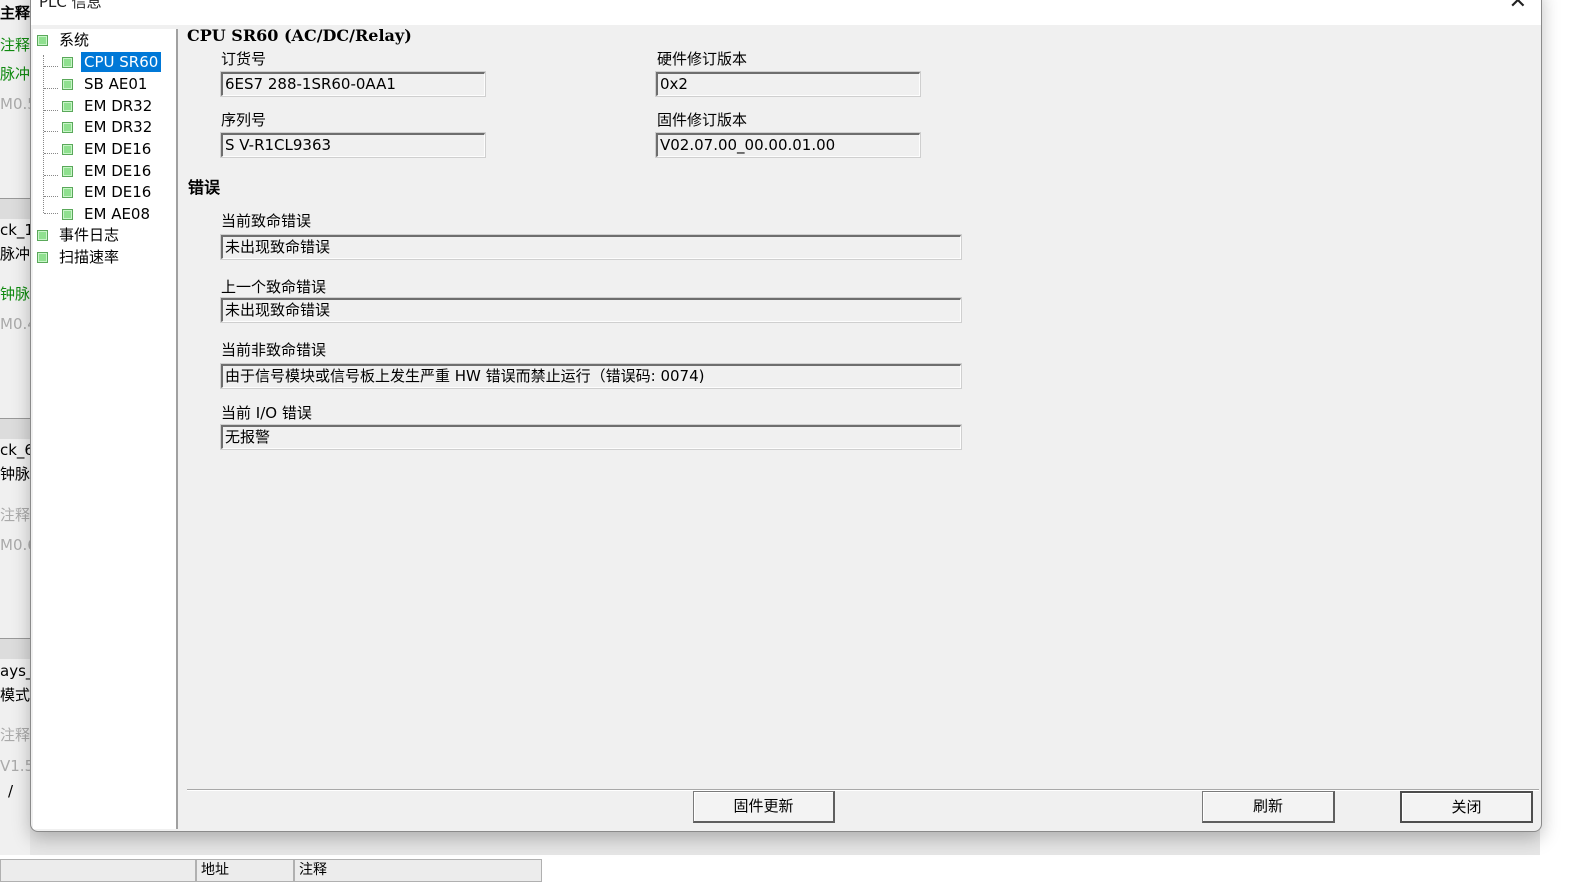 Image resolution: width=1591 pixels, height=882 pixels. I want to click on tree-item-cpu-sr60: CPU SR60, so click(112, 62).